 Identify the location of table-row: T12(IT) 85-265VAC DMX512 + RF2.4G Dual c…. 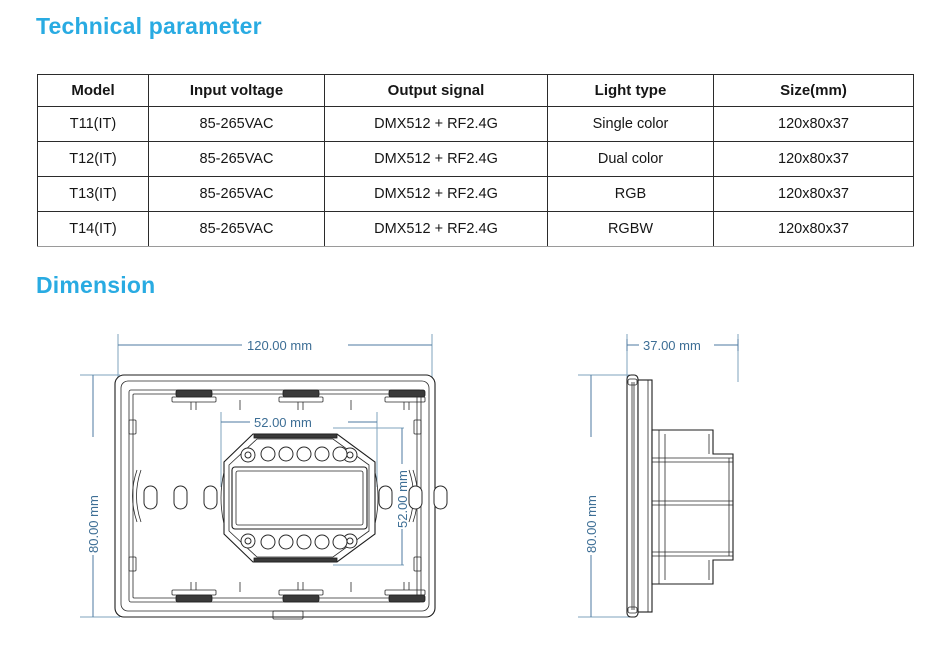
(475, 159).